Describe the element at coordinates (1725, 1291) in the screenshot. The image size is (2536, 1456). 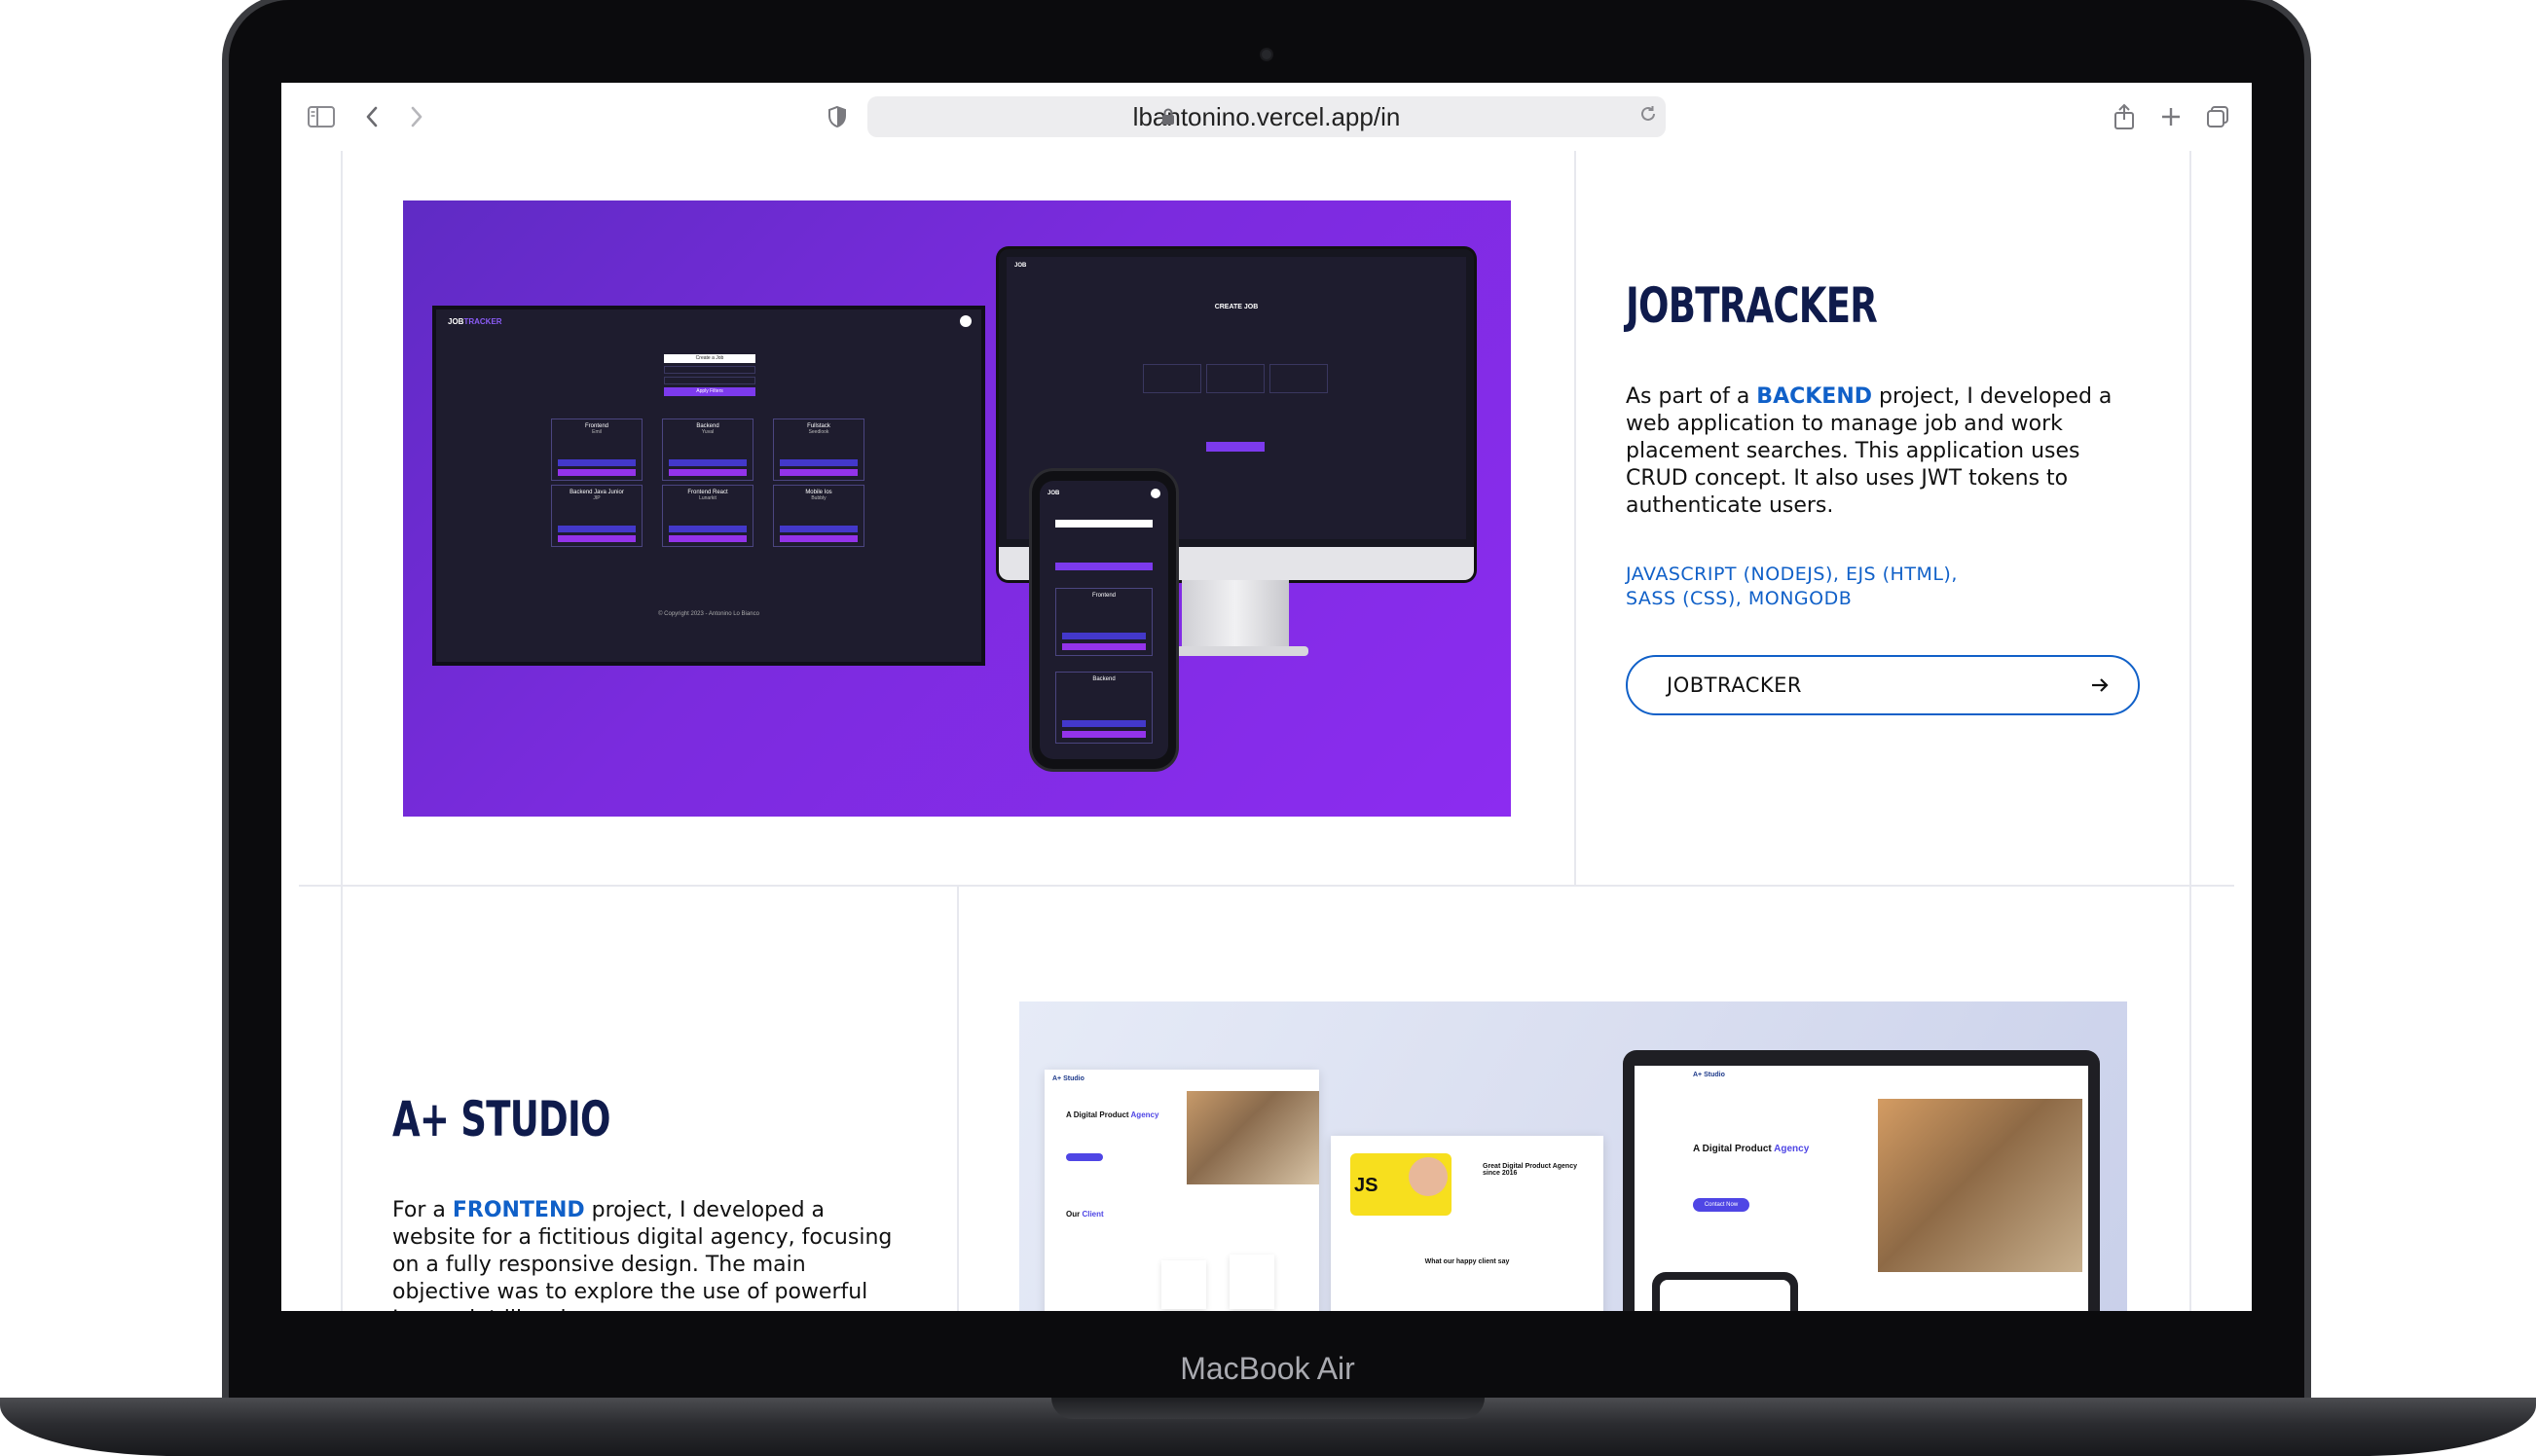
I see `studio-phone-mock` at that location.